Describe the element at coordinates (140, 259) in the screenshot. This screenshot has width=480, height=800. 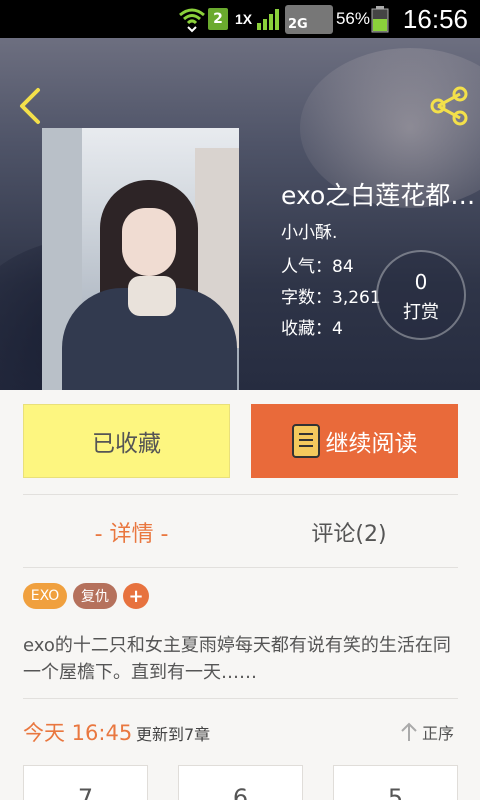
I see `book-cover-image` at that location.